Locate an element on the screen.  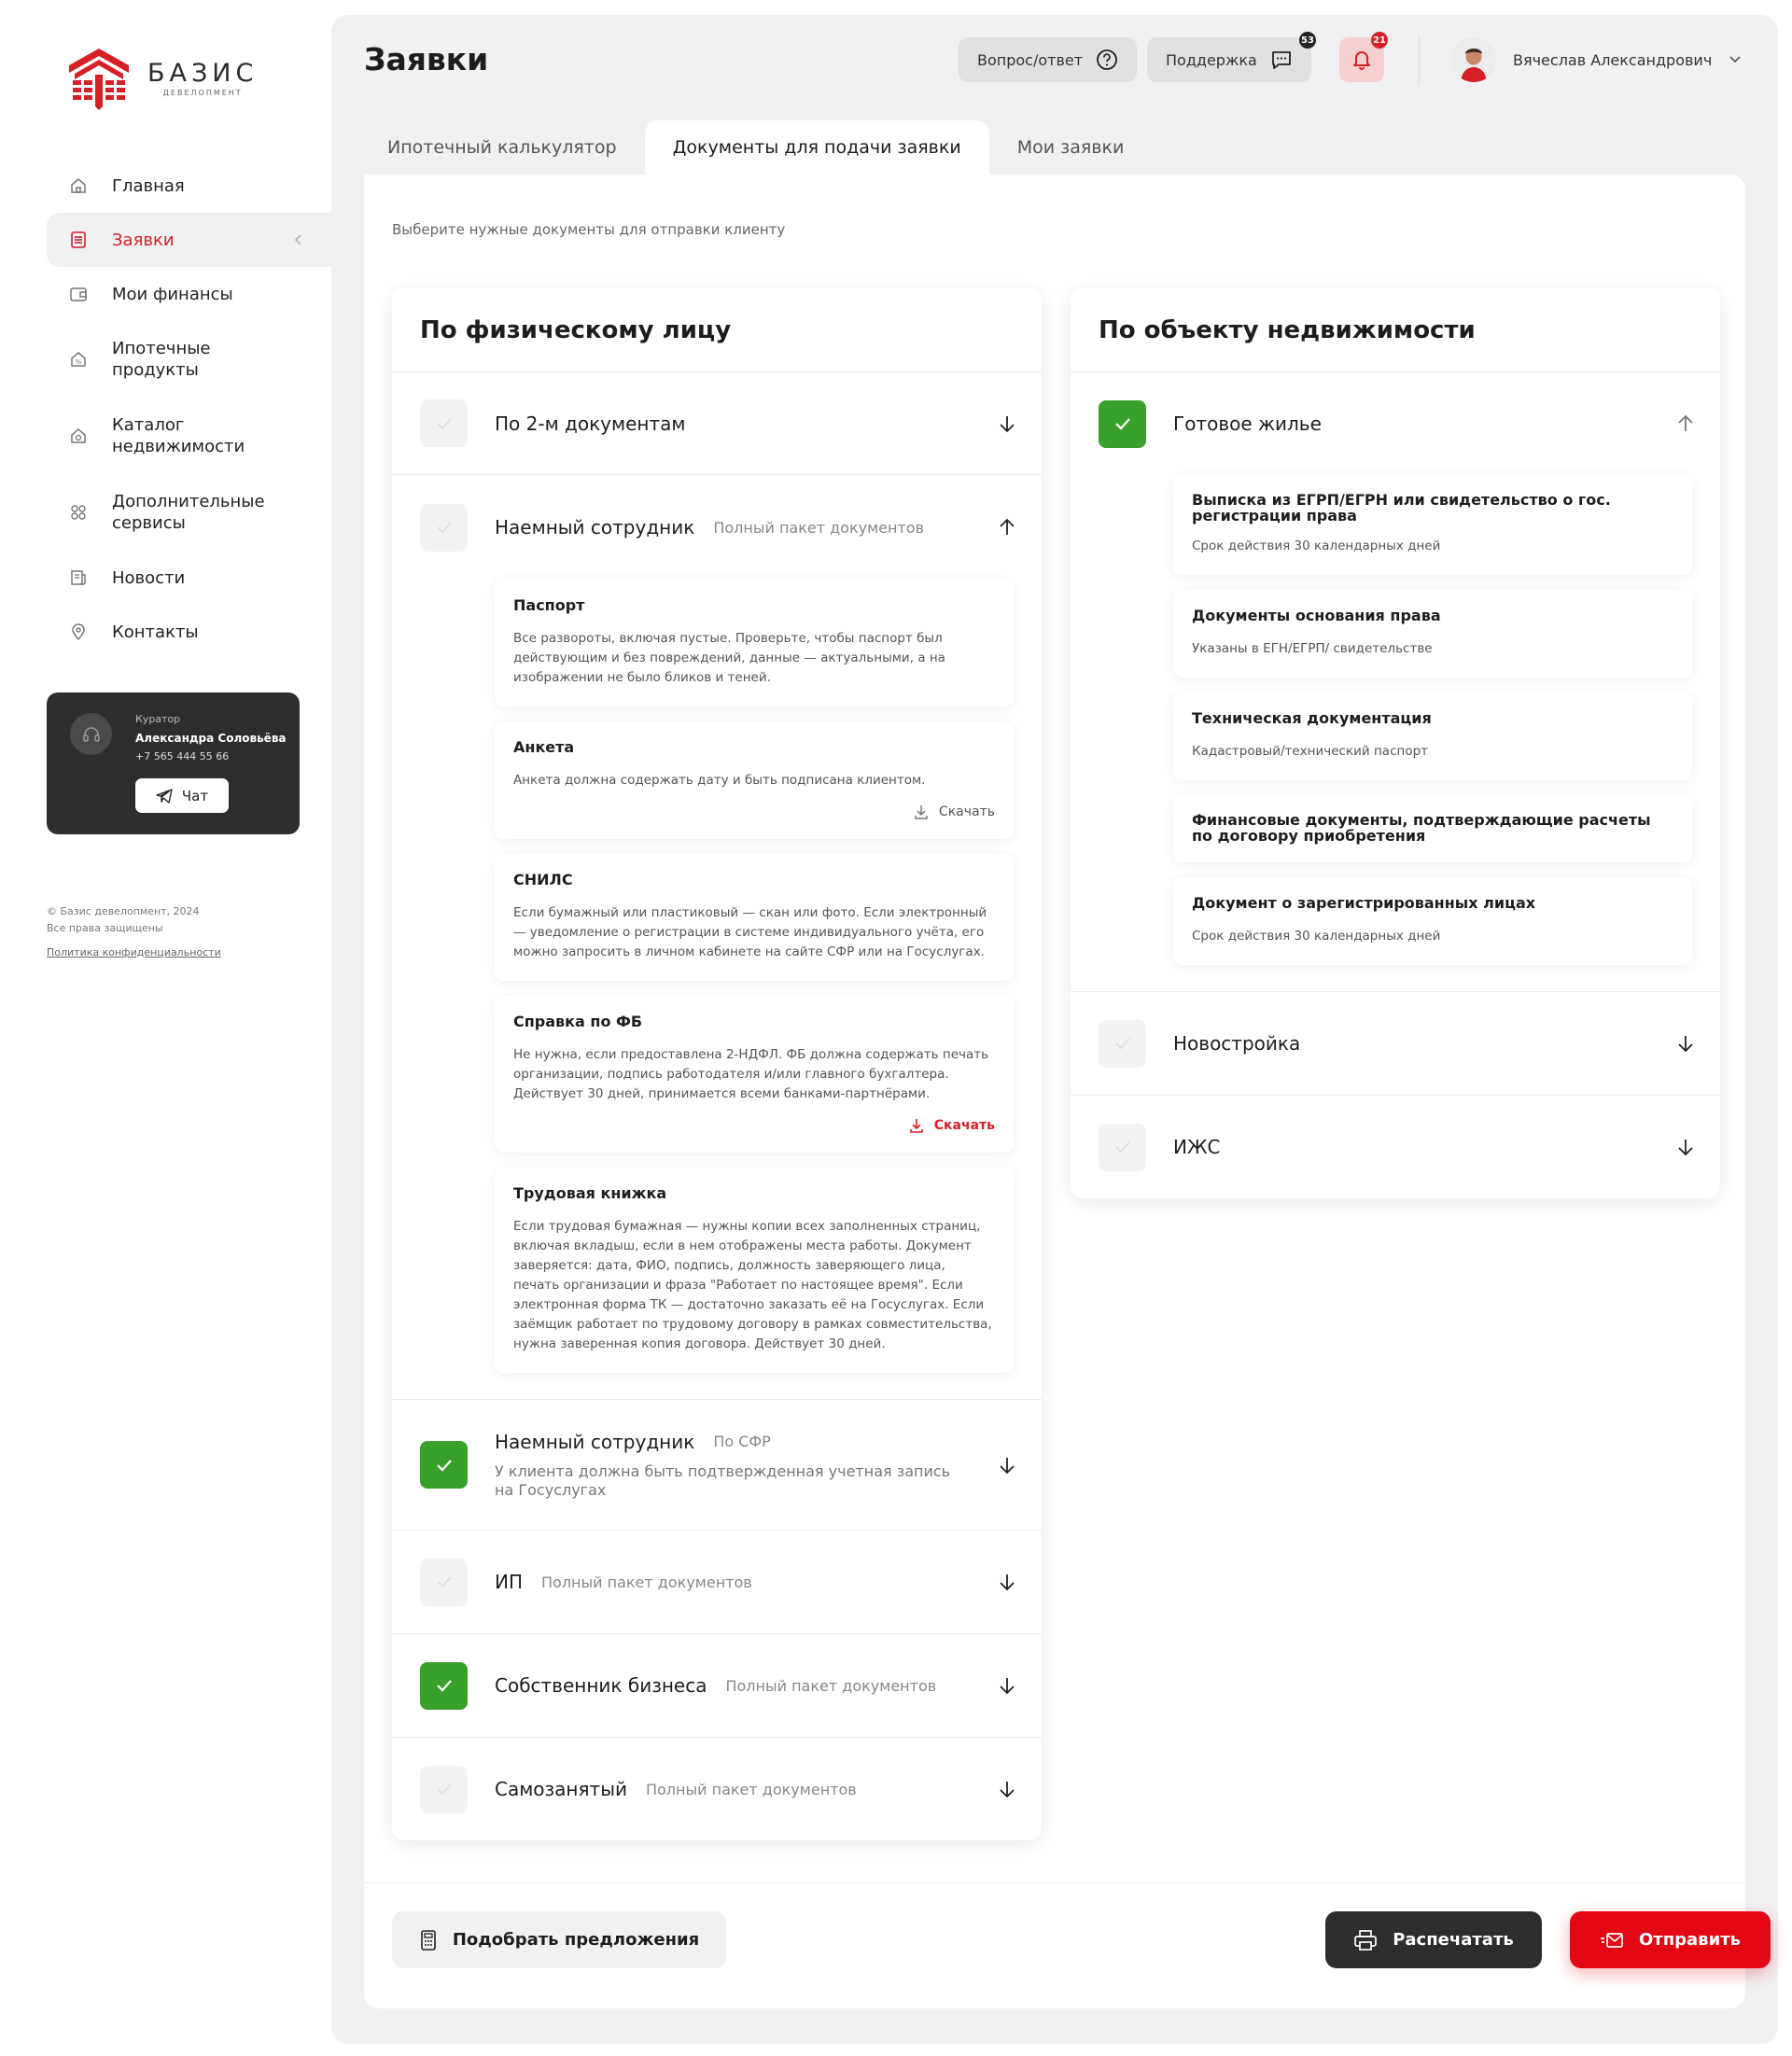
sidebar-item-label: Контакты is located at coordinates (155, 632).